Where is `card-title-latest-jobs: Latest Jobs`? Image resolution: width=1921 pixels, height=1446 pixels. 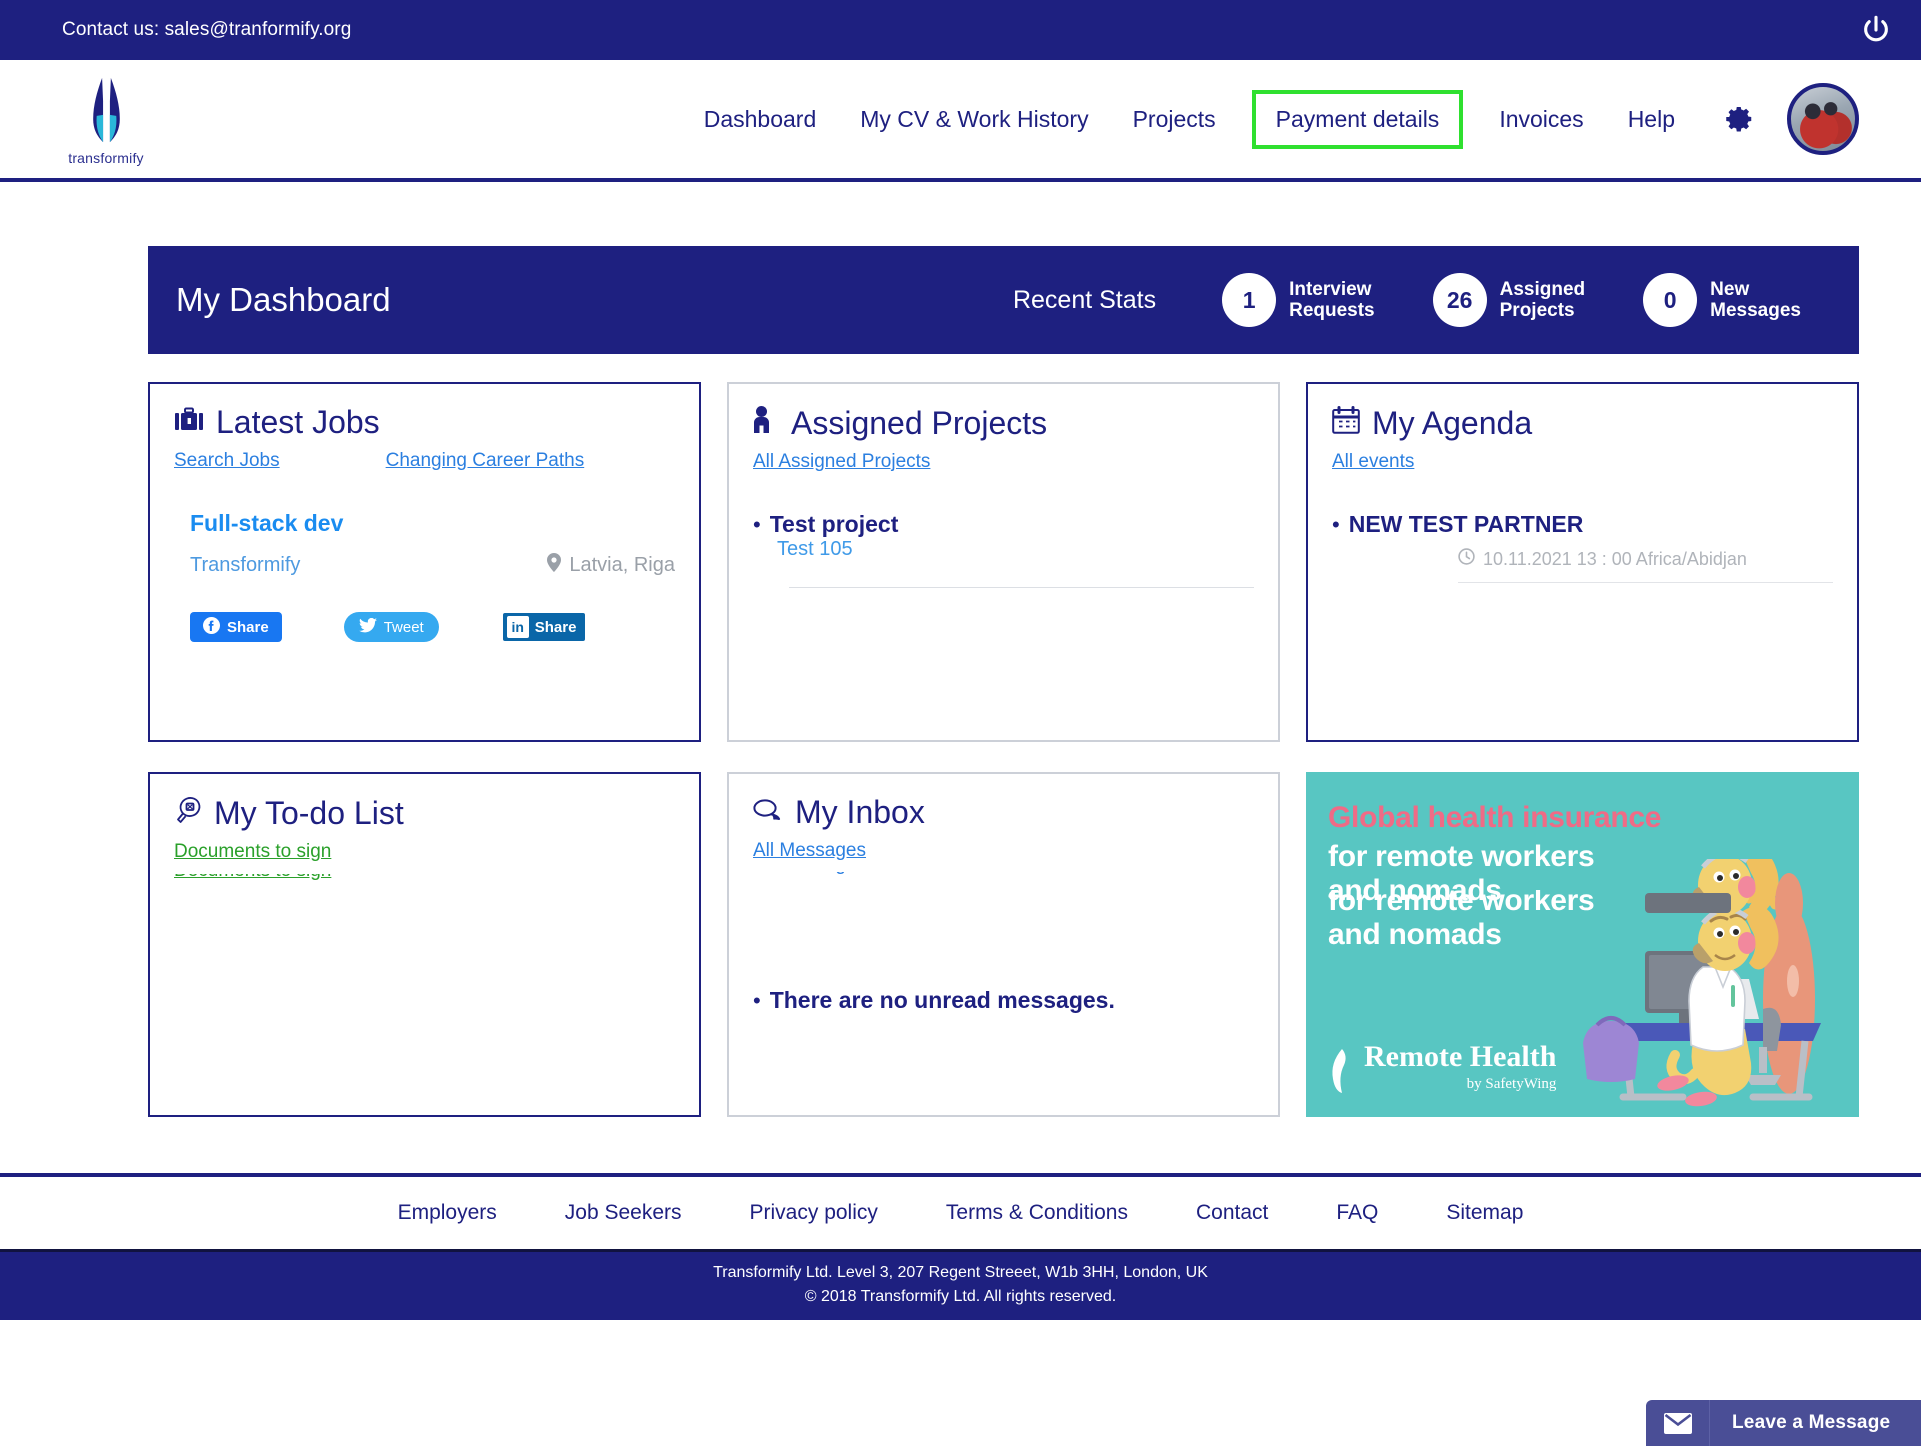 card-title-latest-jobs: Latest Jobs is located at coordinates (424, 422).